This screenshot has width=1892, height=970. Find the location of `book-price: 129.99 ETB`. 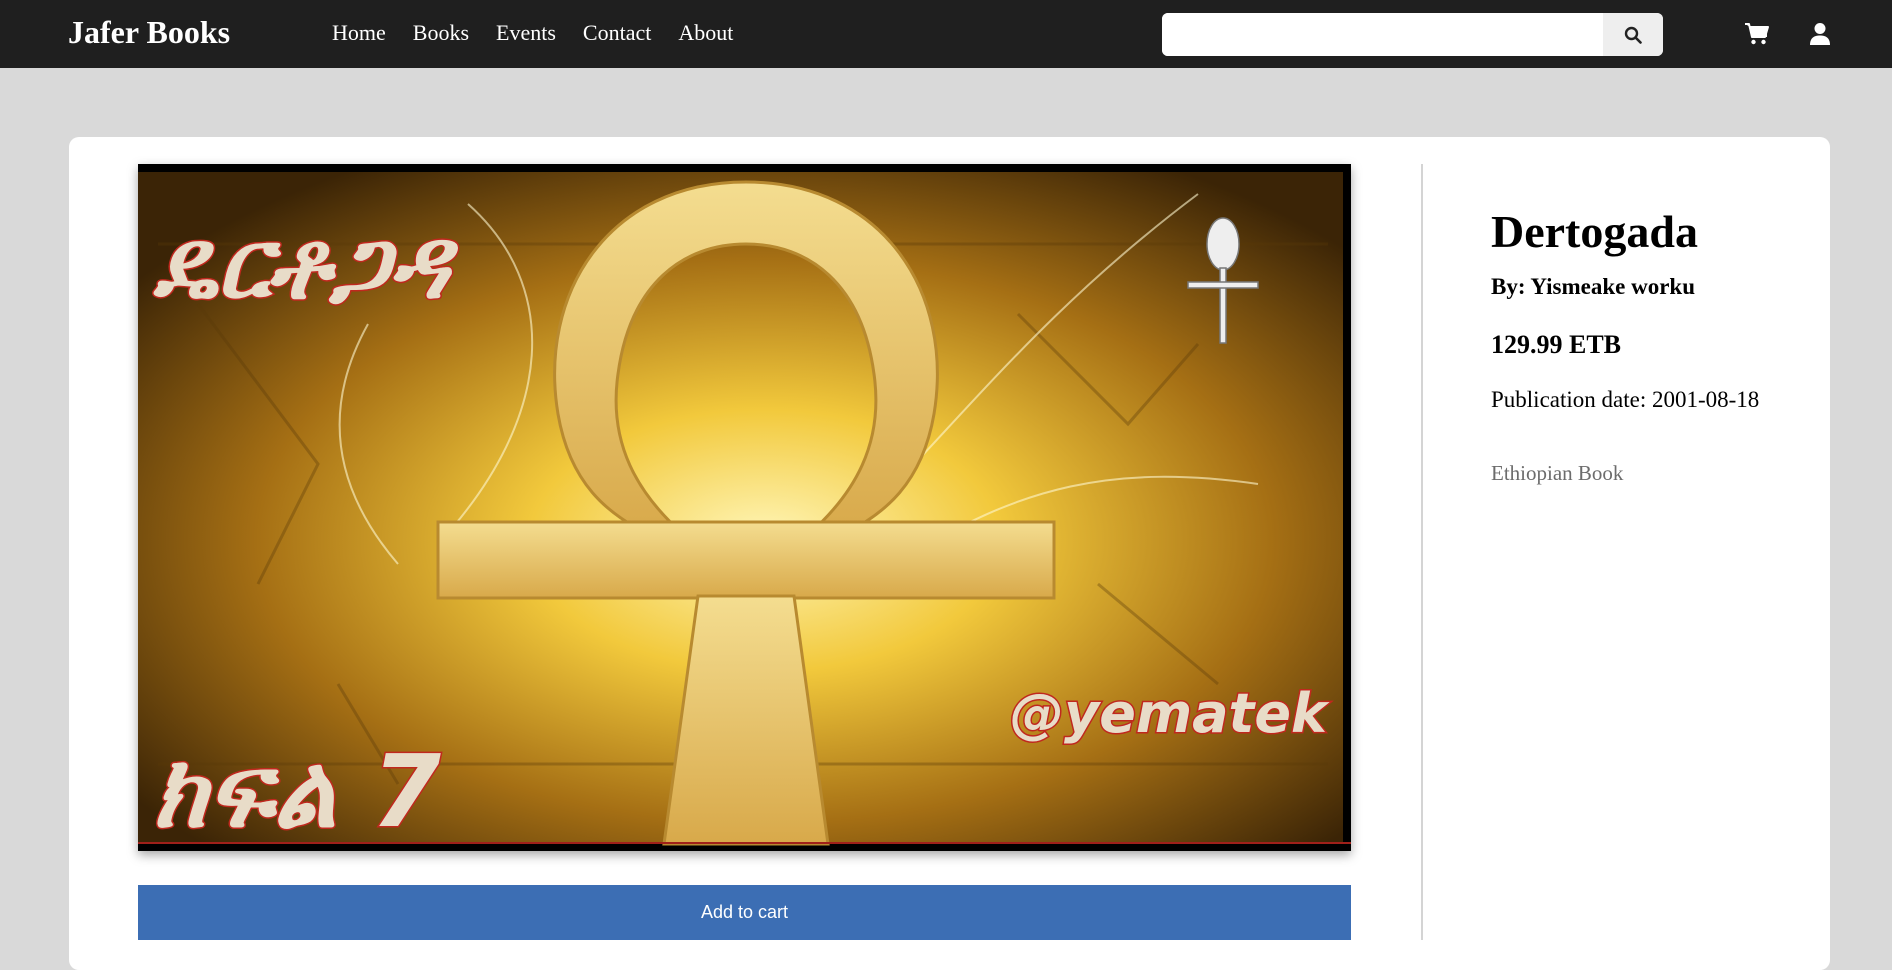

book-price: 129.99 ETB is located at coordinates (1556, 344).